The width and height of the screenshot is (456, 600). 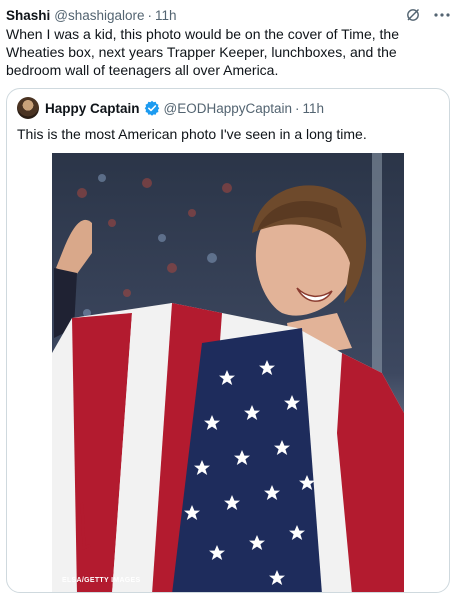 What do you see at coordinates (151, 108) in the screenshot?
I see `verified-badge-icon` at bounding box center [151, 108].